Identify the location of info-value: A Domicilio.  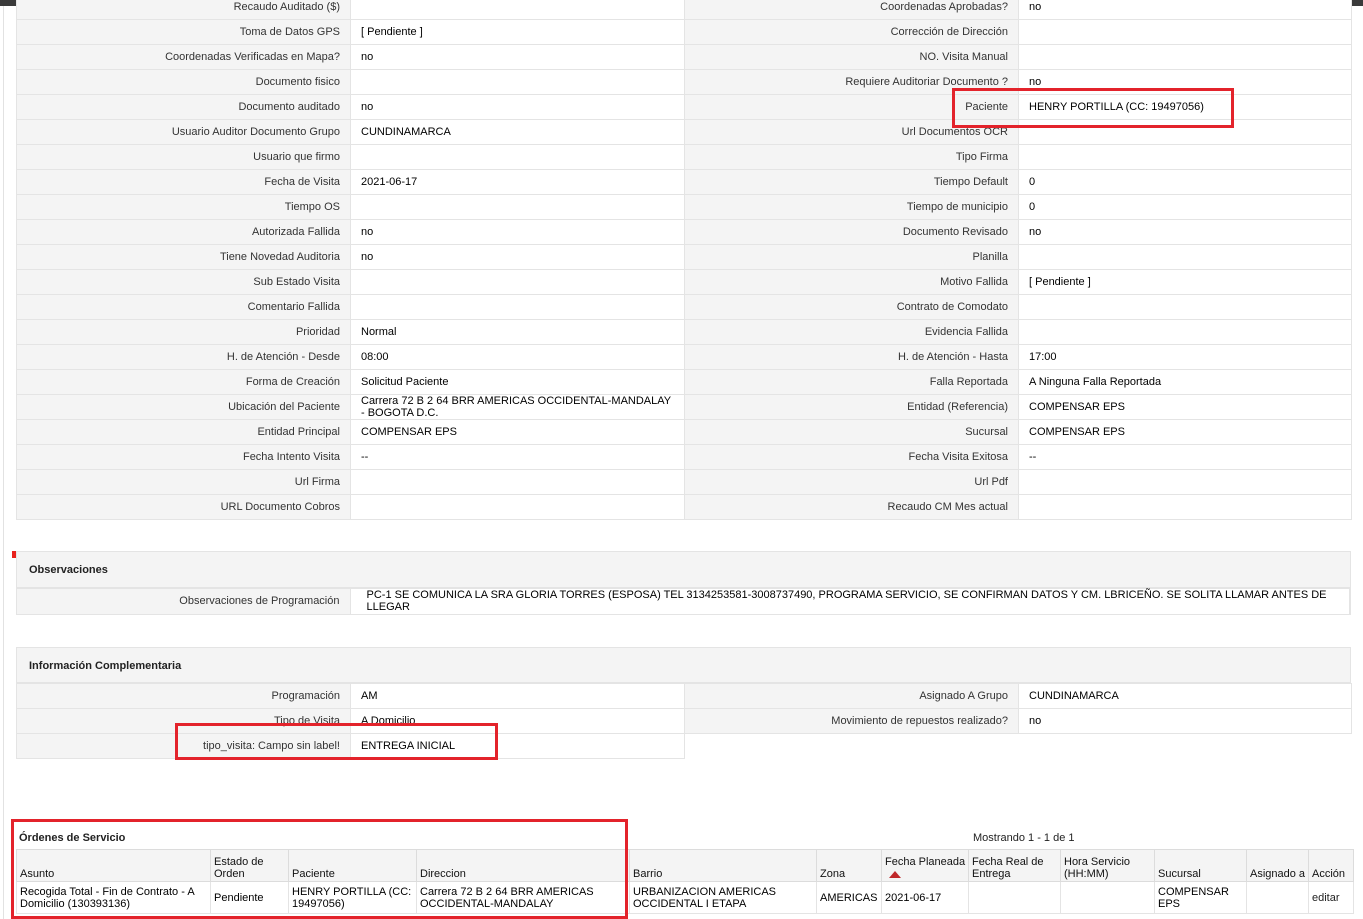
(517, 721).